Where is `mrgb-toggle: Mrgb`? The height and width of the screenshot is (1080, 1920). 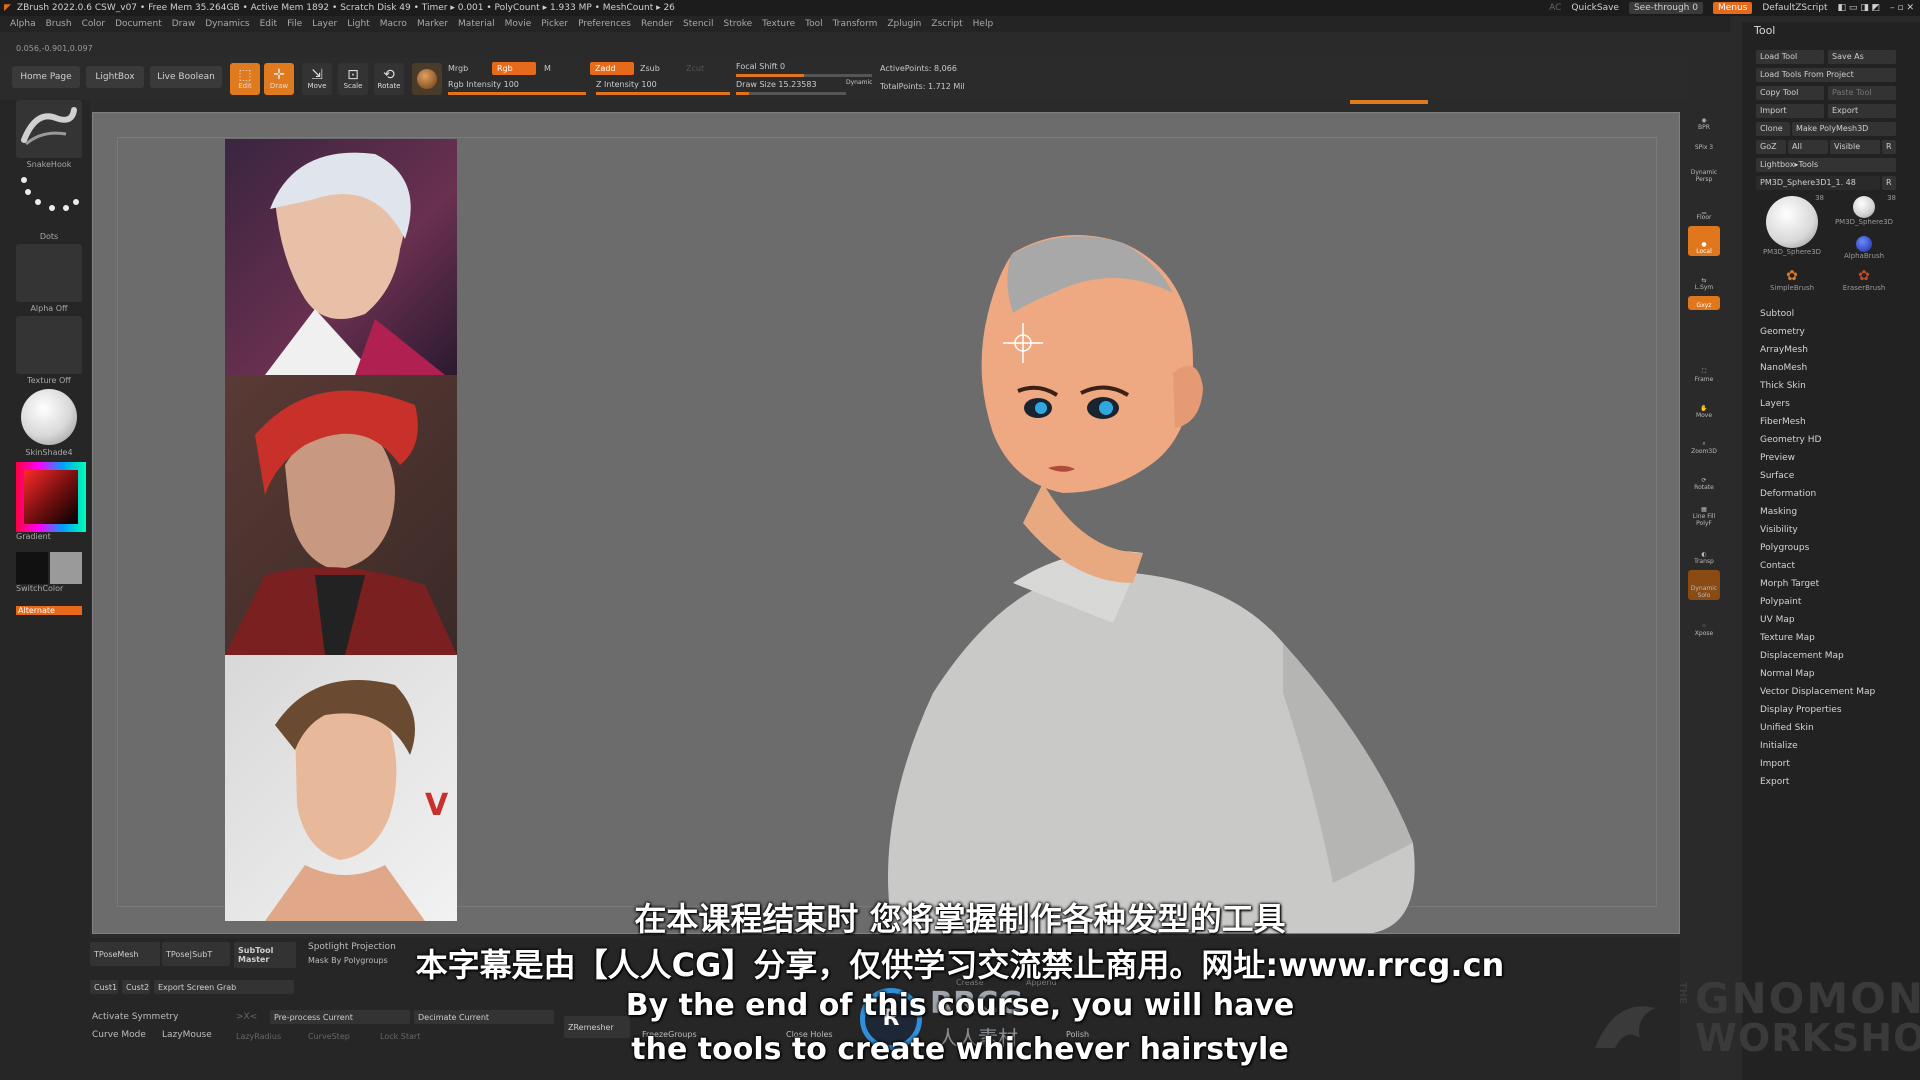
mrgb-toggle: Mrgb is located at coordinates (458, 68).